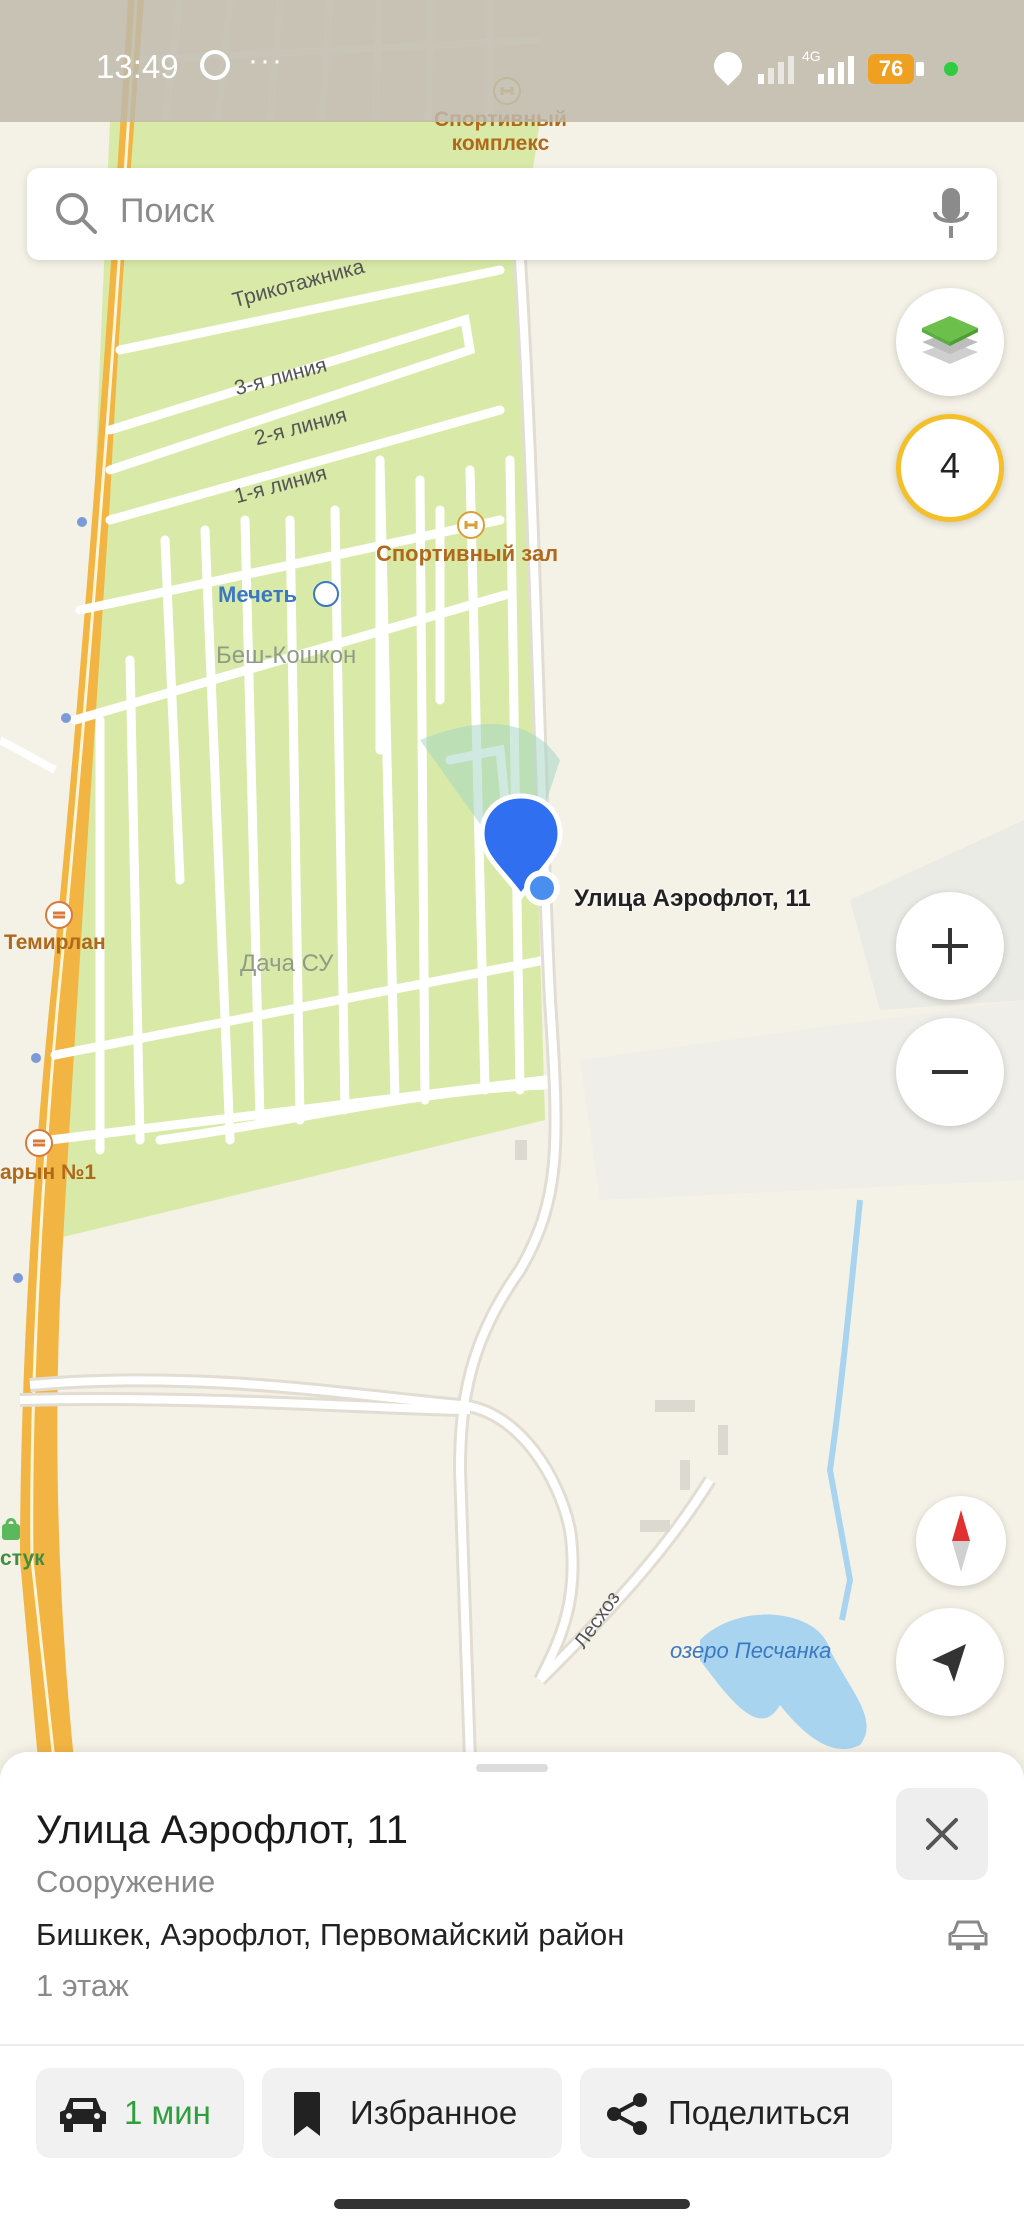 The width and height of the screenshot is (1024, 2225). What do you see at coordinates (627, 2114) in the screenshot?
I see `share-icon` at bounding box center [627, 2114].